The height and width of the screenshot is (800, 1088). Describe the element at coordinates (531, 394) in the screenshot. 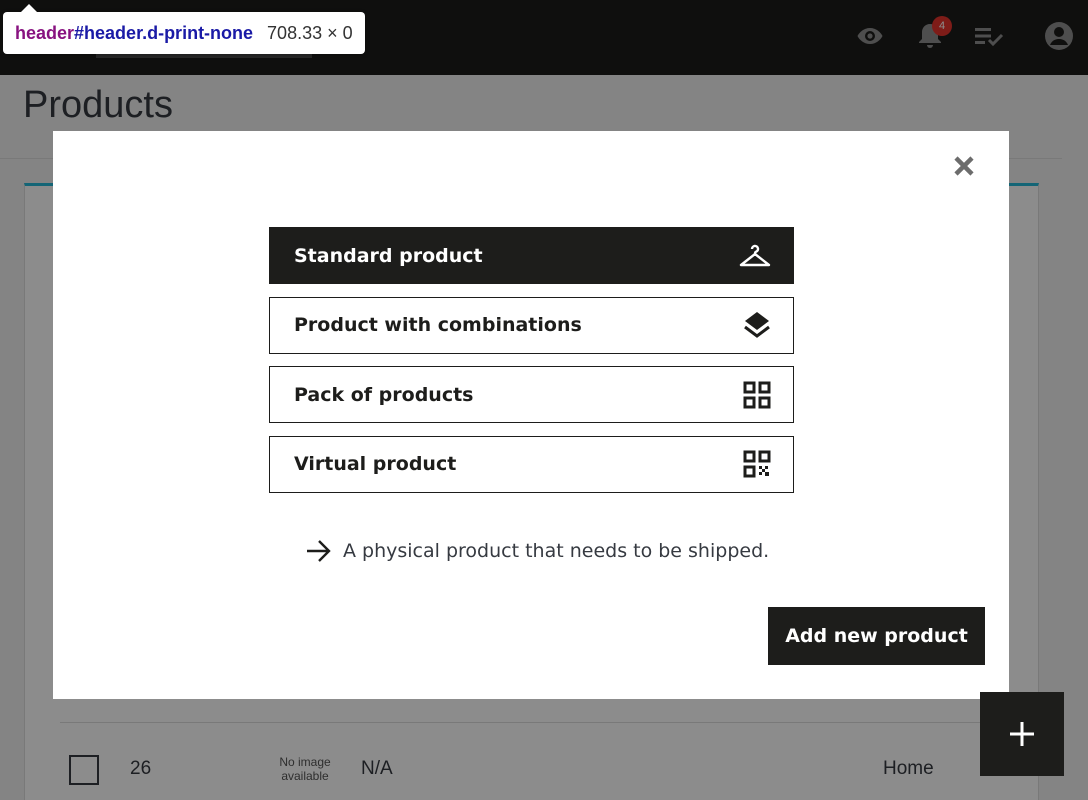

I see `option-pack-of-products: Pack of products` at that location.